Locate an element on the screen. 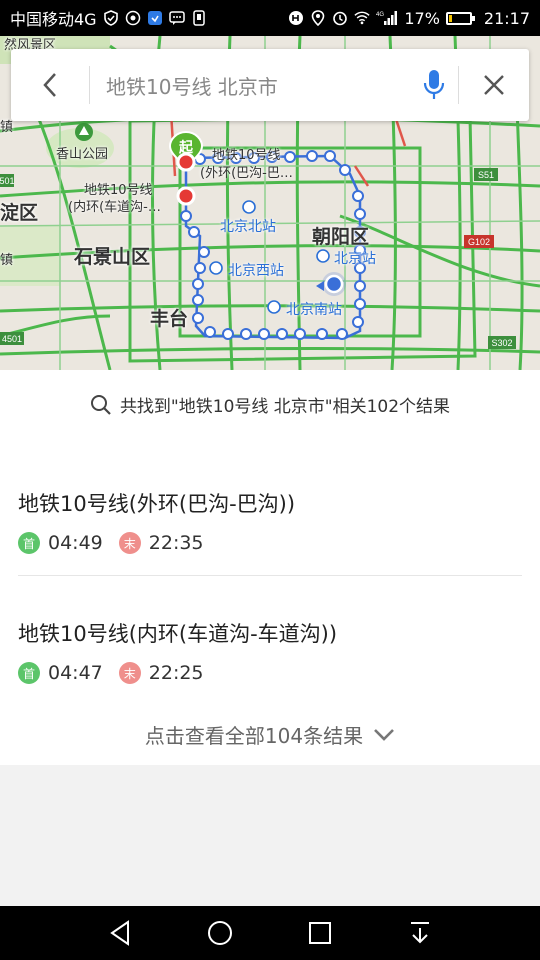 The height and width of the screenshot is (960, 540). road-501: 501 is located at coordinates (7, 181).